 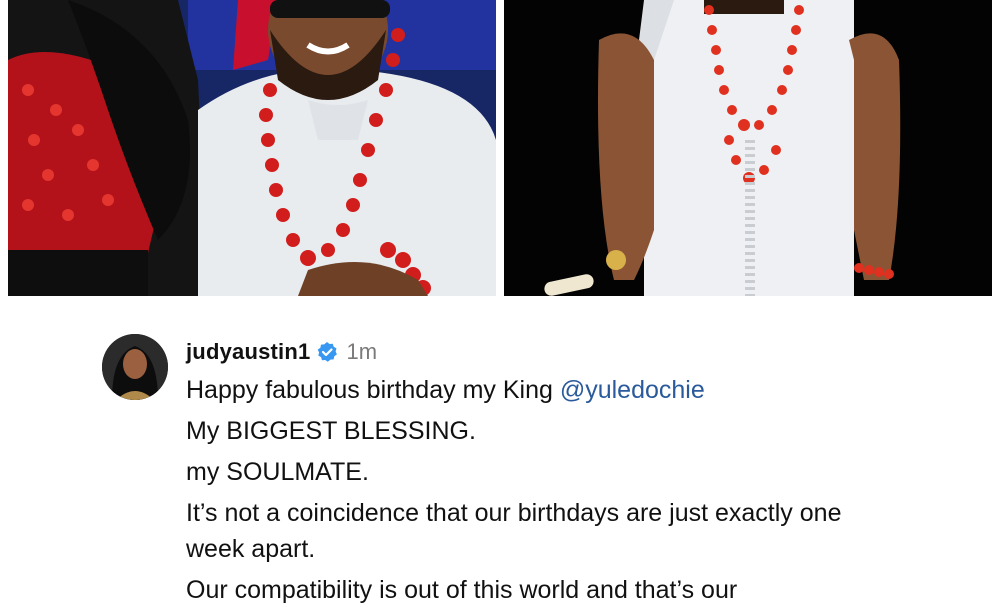 What do you see at coordinates (327, 352) in the screenshot?
I see `verified-badge-icon` at bounding box center [327, 352].